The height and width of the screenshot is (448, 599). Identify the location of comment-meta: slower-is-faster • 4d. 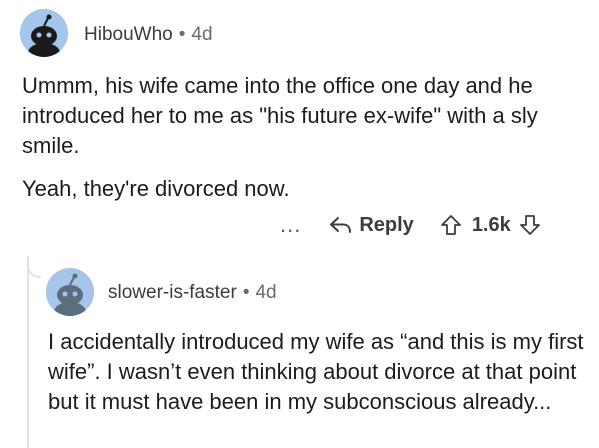
(192, 293).